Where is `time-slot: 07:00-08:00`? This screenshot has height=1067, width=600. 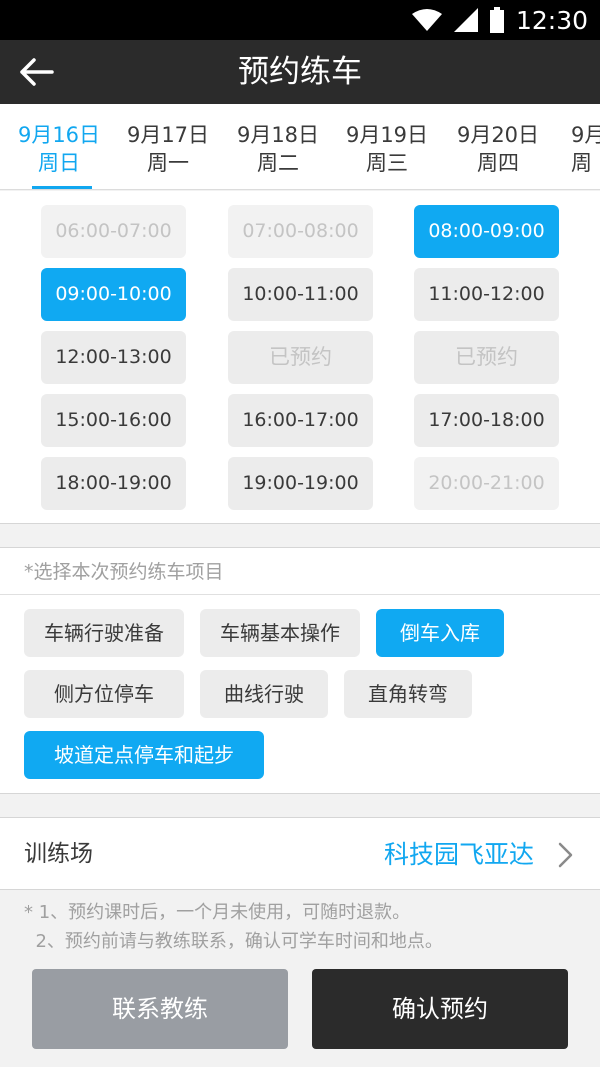 time-slot: 07:00-08:00 is located at coordinates (300, 231).